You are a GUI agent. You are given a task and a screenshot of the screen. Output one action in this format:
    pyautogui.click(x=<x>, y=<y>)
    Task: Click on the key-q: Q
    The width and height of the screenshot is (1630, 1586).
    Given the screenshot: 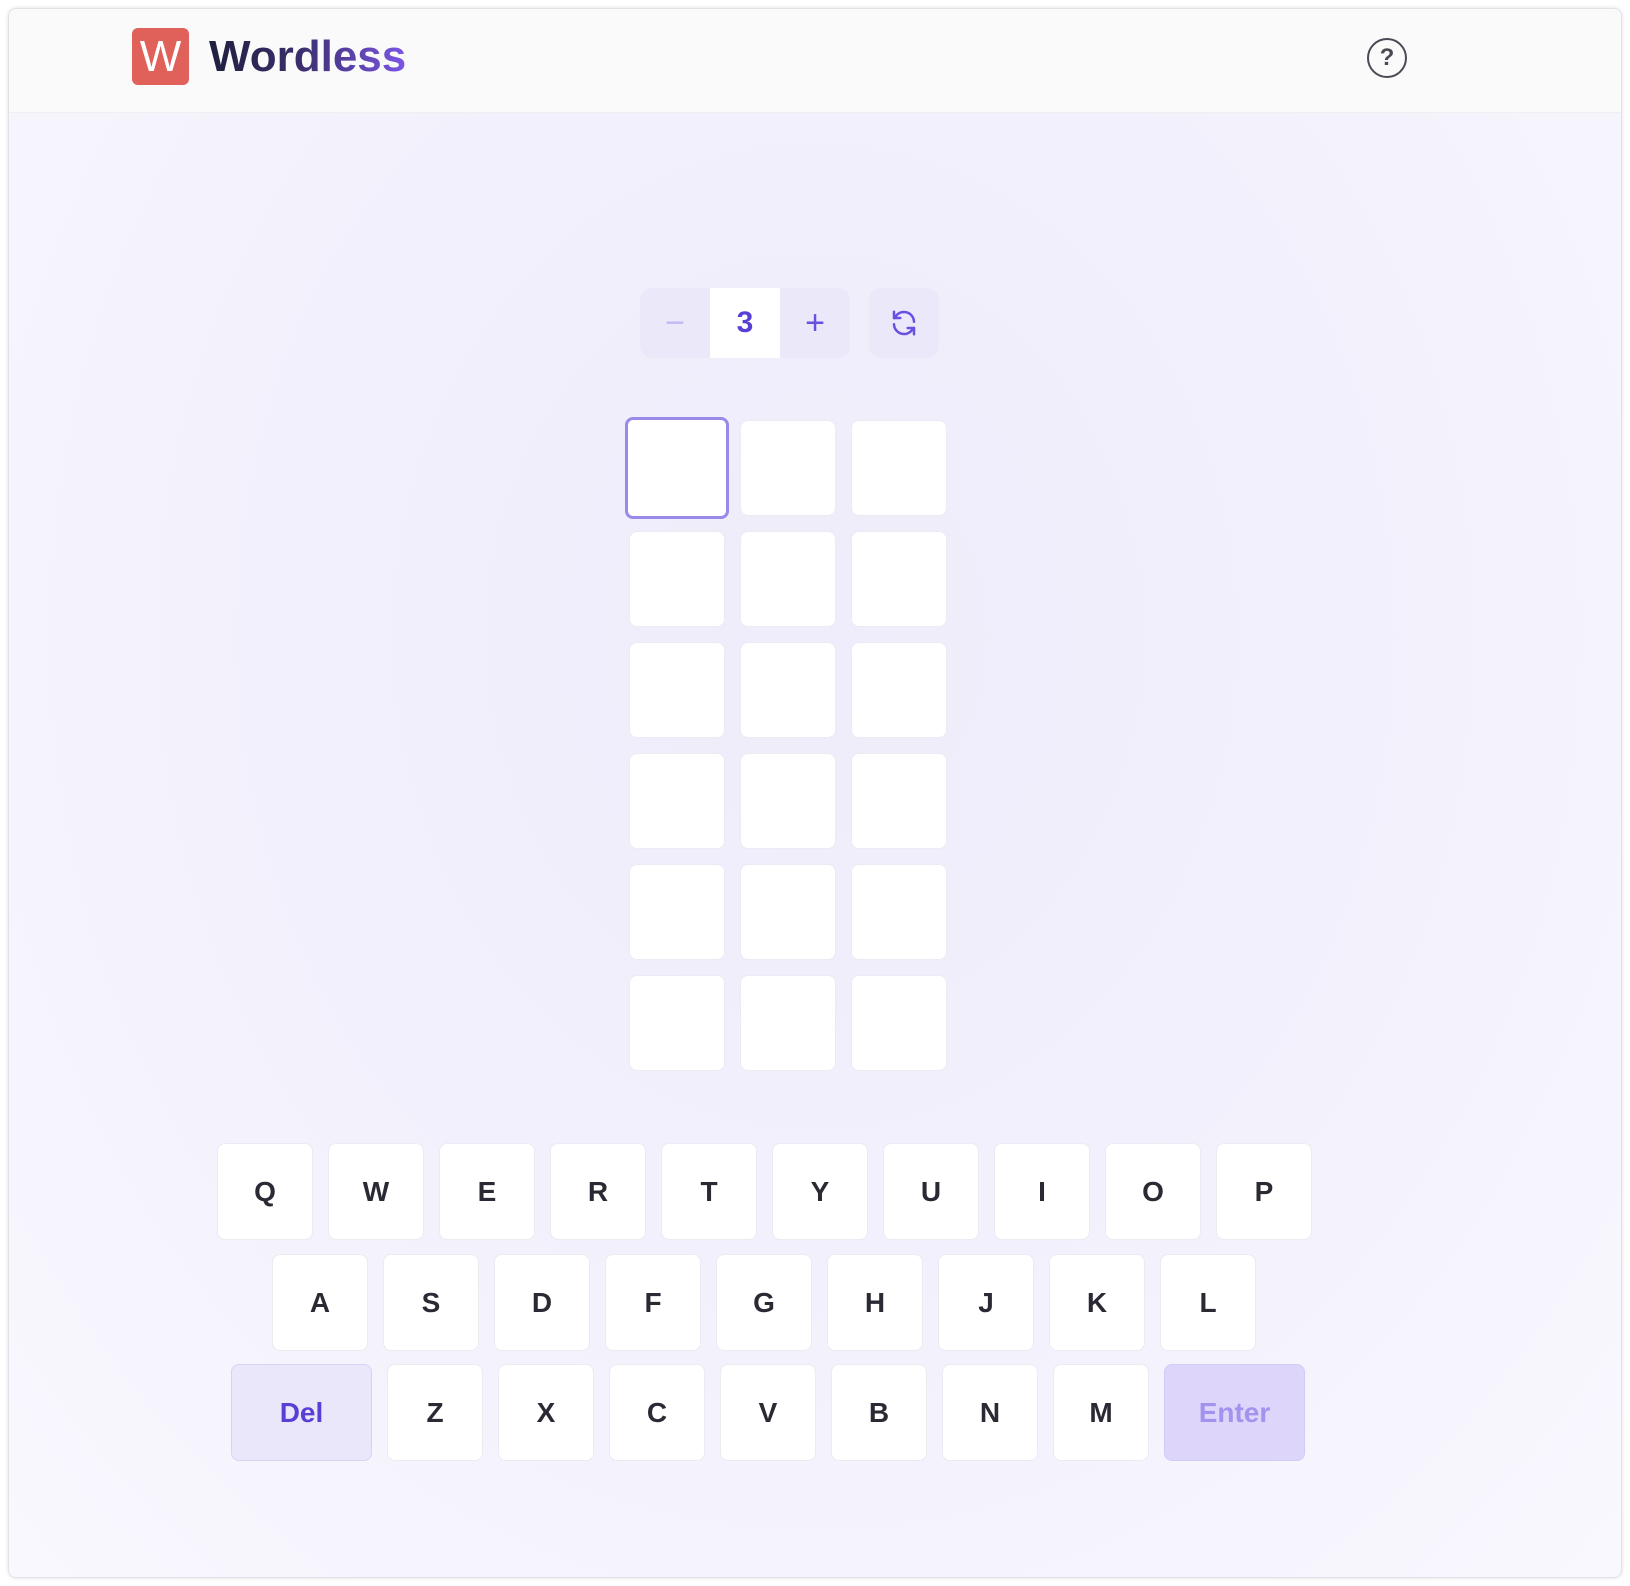 What is the action you would take?
    pyautogui.click(x=265, y=1191)
    